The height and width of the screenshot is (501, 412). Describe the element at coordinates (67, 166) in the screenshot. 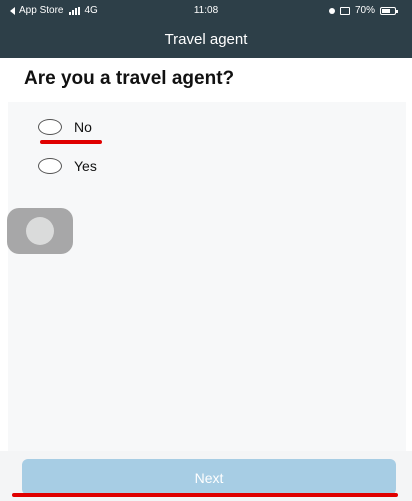

I see `option-yes: Yes` at that location.